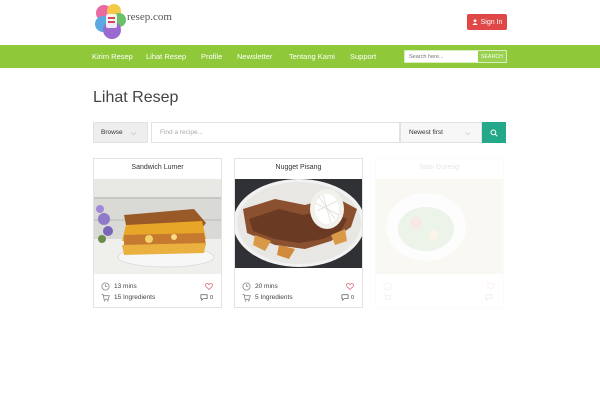 The height and width of the screenshot is (400, 600). I want to click on recipe-card: Nasi Goreng, so click(439, 233).